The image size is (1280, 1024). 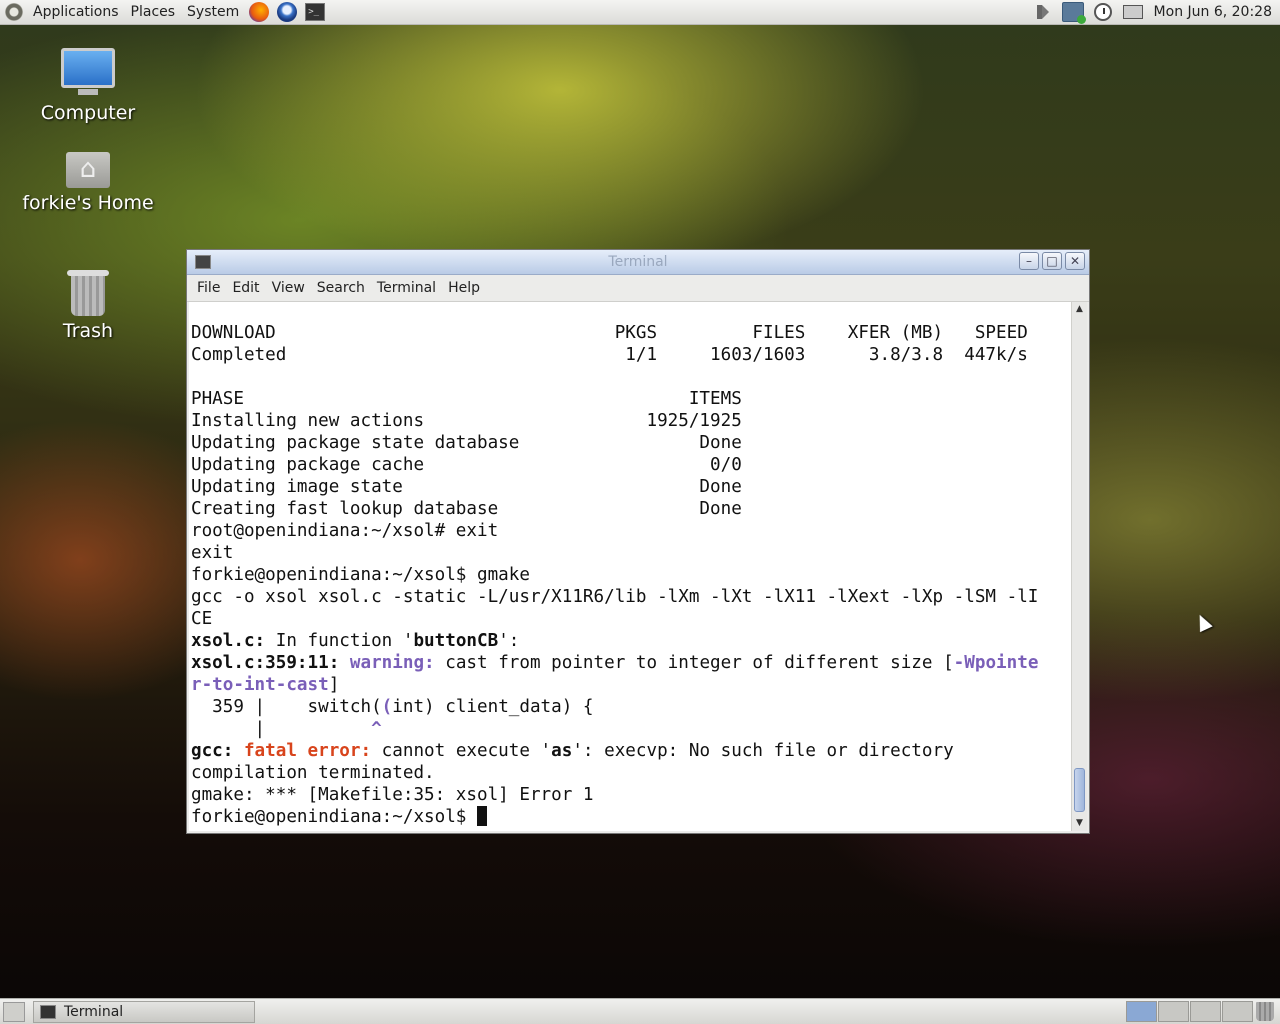 I want to click on power-applet, so click(x=1133, y=12).